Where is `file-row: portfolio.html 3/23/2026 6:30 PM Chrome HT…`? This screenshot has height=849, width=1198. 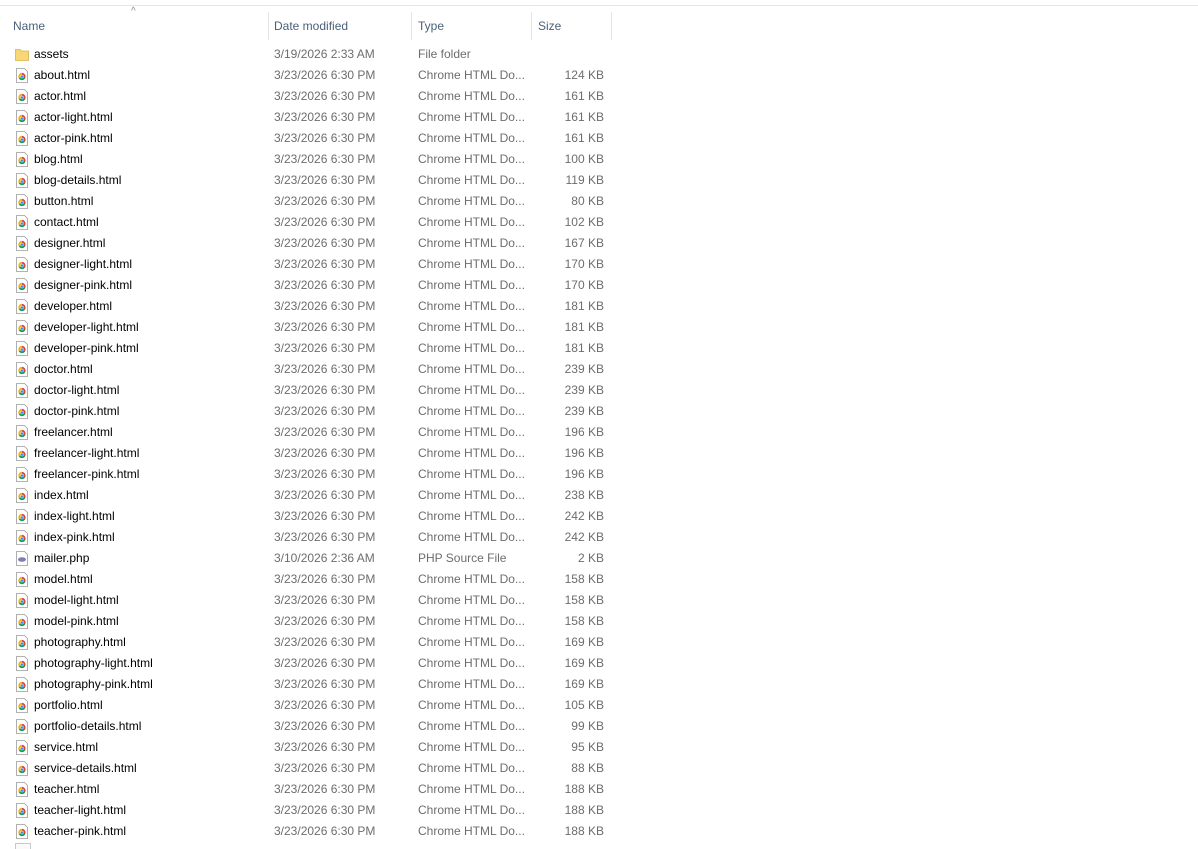
file-row: portfolio.html 3/23/2026 6:30 PM Chrome HT… is located at coordinates (599, 705).